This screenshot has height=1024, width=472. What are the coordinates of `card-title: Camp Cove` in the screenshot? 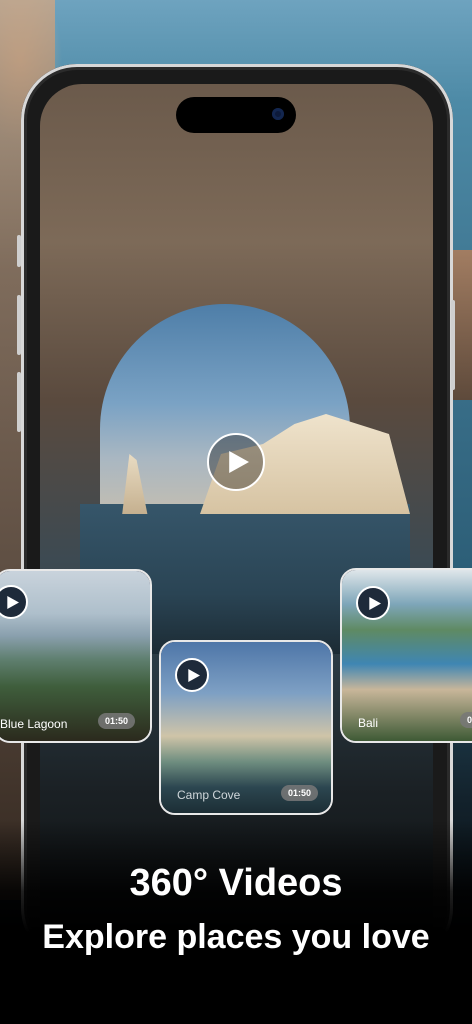 It's located at (209, 795).